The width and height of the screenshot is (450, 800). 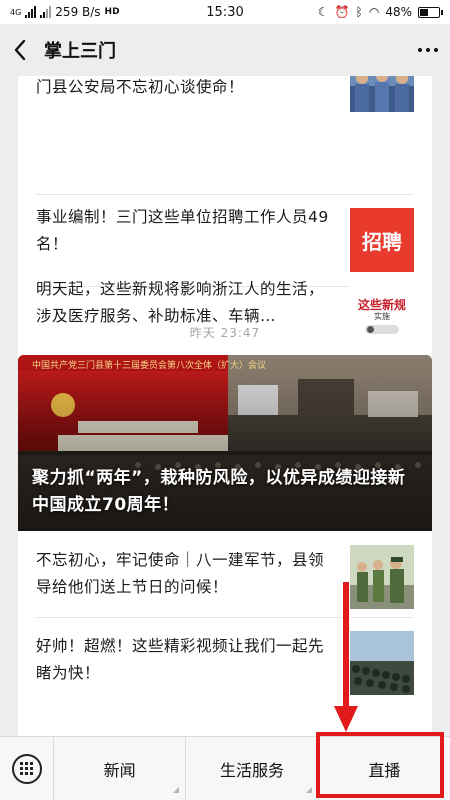 I want to click on article-title: 门县公安局不忘初心谈使命！, so click(x=140, y=87).